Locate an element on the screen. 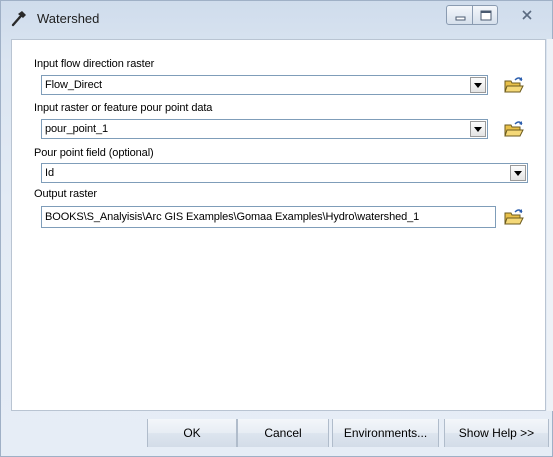  show-help-button: Show Help >> is located at coordinates (496, 433).